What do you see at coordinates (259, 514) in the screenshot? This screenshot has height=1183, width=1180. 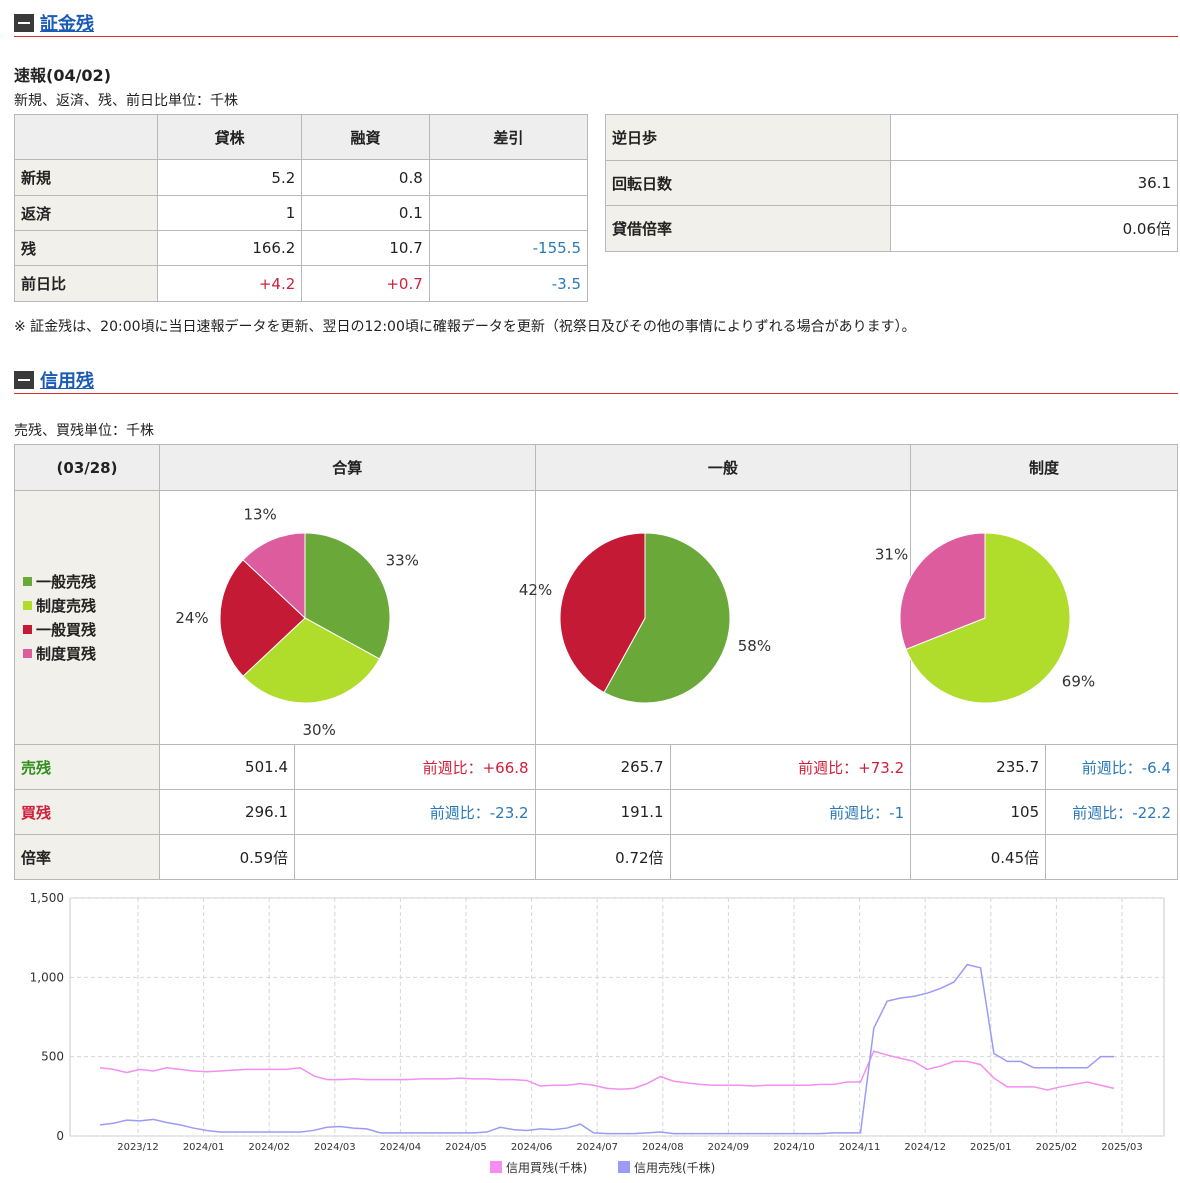 I see `pie-label: 13%` at bounding box center [259, 514].